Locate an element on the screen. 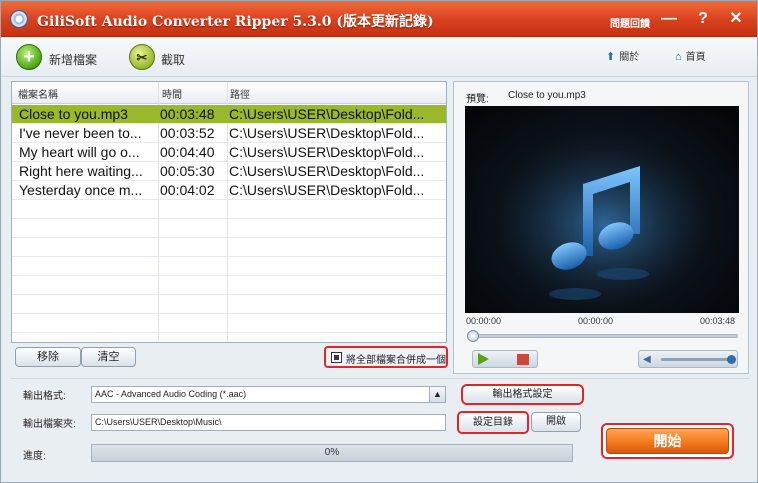  seek-handle is located at coordinates (473, 336).